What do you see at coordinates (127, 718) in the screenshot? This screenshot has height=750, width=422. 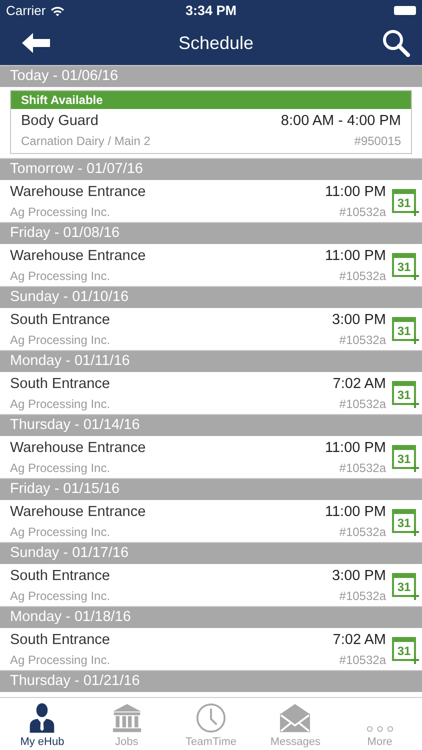 I see `bank-icon` at bounding box center [127, 718].